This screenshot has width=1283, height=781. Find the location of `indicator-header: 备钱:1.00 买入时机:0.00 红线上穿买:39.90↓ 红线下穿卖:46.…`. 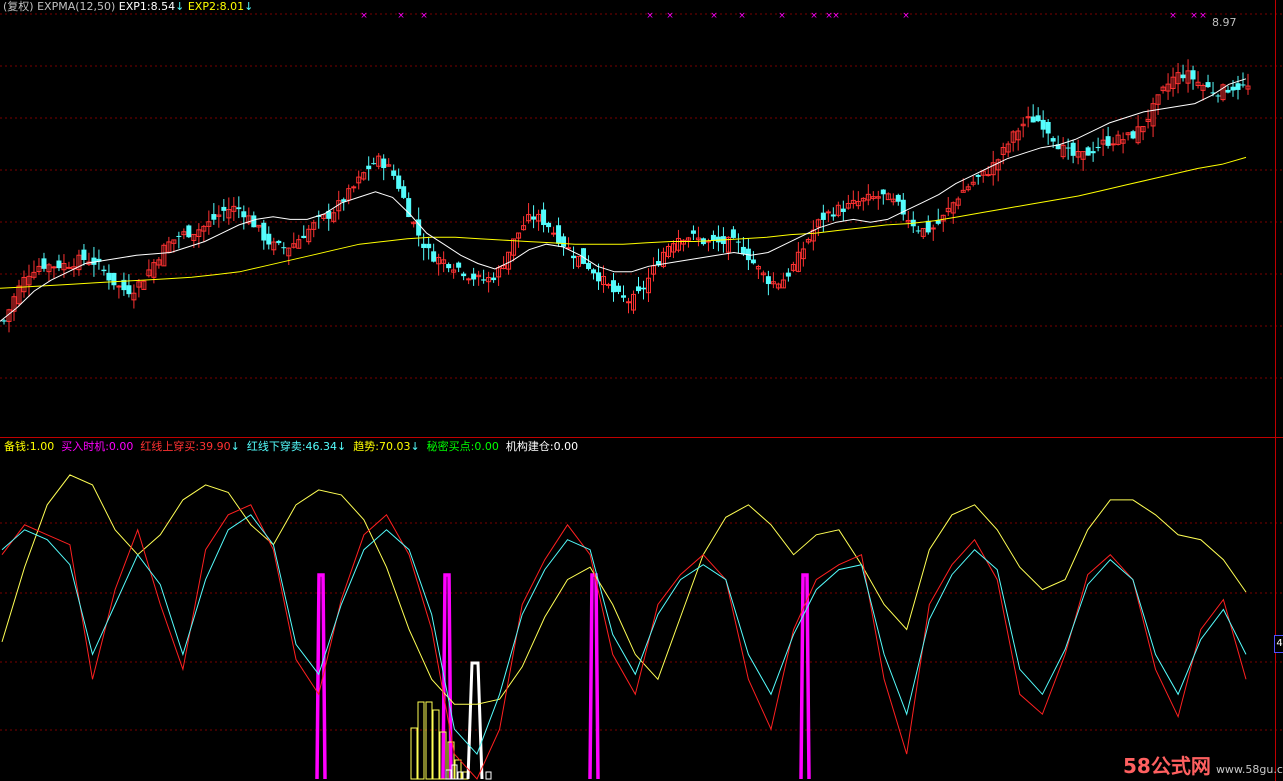

indicator-header: 备钱:1.00 买入时机:0.00 红线上穿买:39.90↓ 红线下穿卖:46.… is located at coordinates (291, 447).